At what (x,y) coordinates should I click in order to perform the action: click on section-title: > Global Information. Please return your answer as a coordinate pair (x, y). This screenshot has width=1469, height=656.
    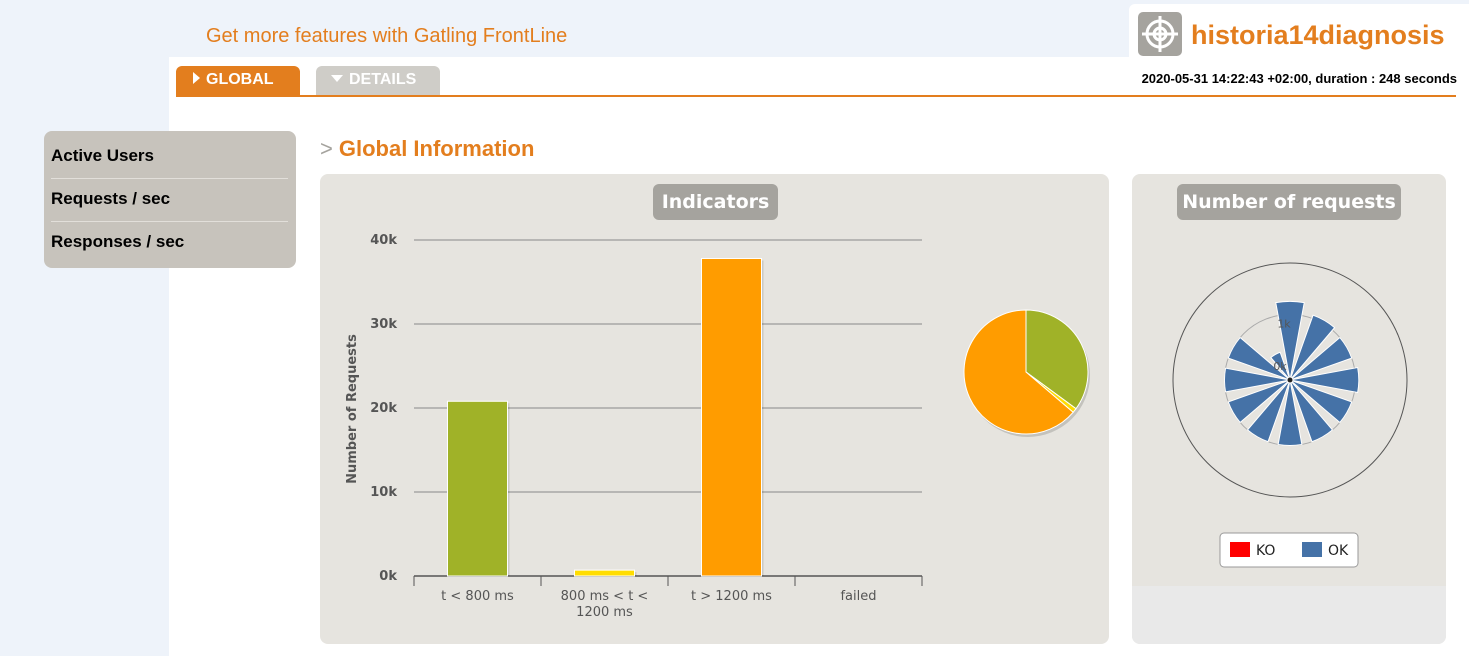
    Looking at the image, I should click on (427, 149).